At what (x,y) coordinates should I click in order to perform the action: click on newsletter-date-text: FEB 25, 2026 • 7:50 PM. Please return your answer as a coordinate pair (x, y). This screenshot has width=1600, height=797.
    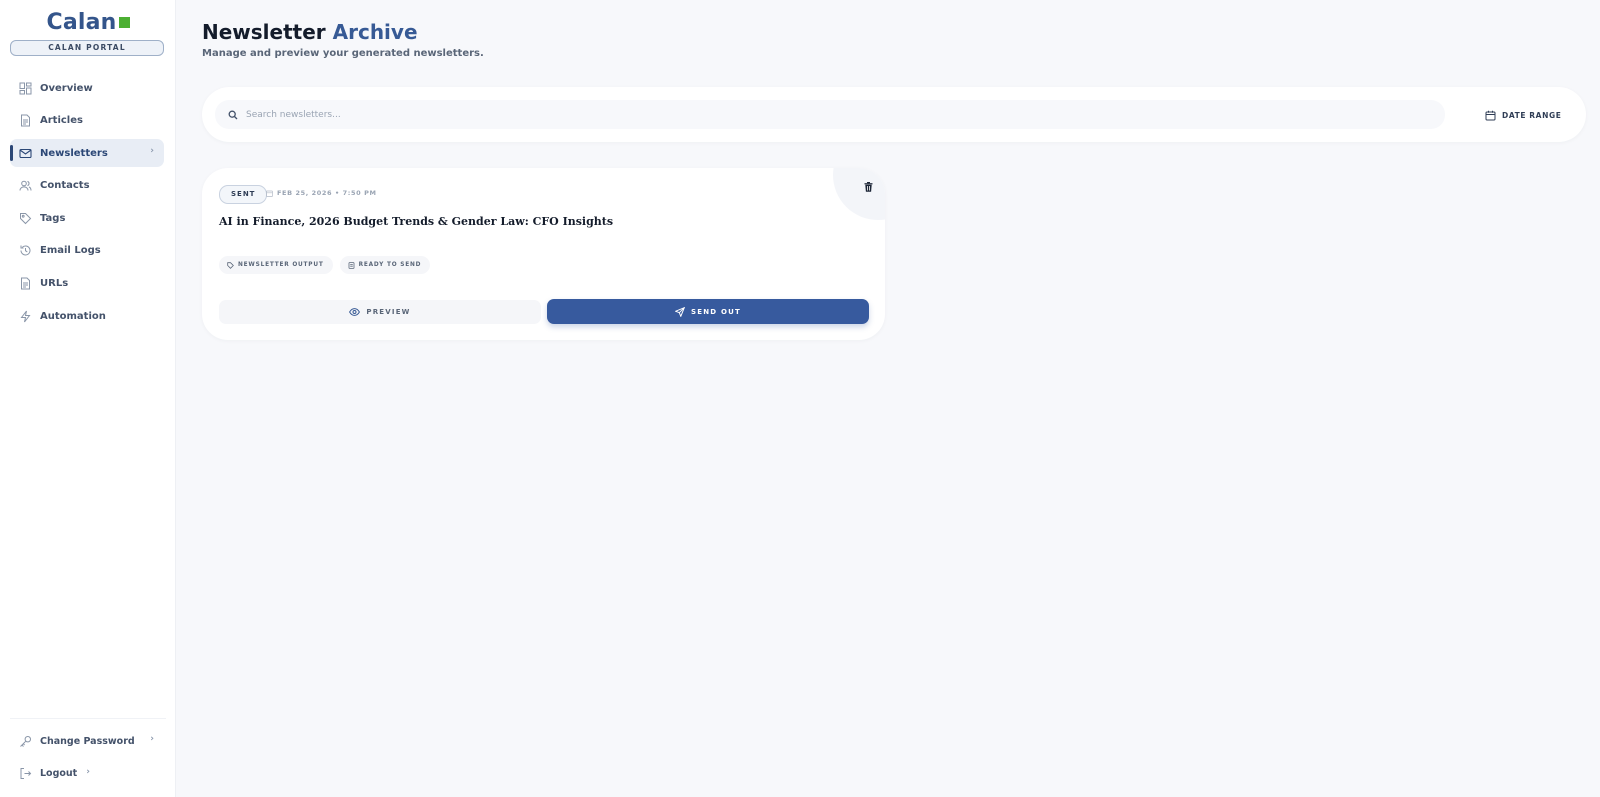
    Looking at the image, I should click on (327, 193).